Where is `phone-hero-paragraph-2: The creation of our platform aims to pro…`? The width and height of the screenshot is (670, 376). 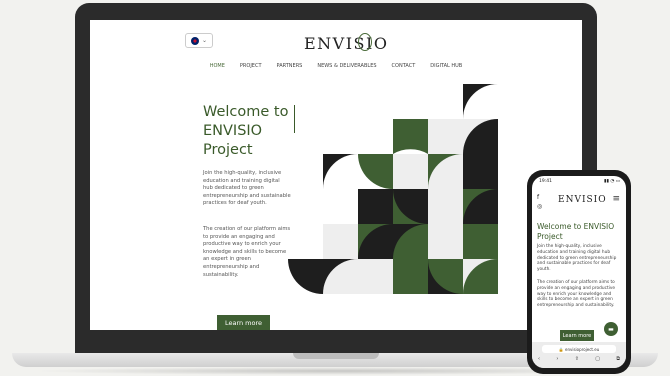
phone-hero-paragraph-2: The creation of our platform aims to pro… is located at coordinates (576, 294).